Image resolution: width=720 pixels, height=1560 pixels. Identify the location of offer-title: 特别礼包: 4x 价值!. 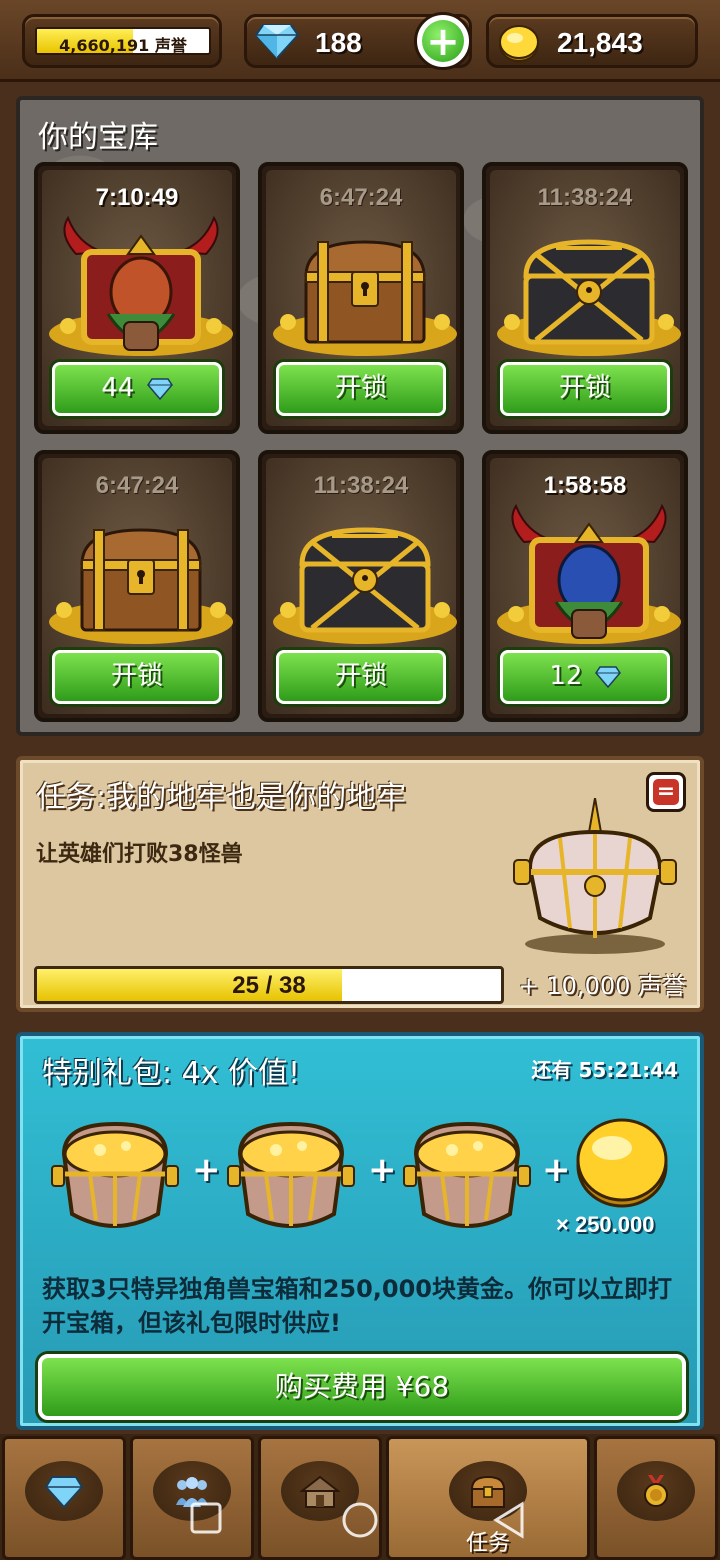
(171, 1073).